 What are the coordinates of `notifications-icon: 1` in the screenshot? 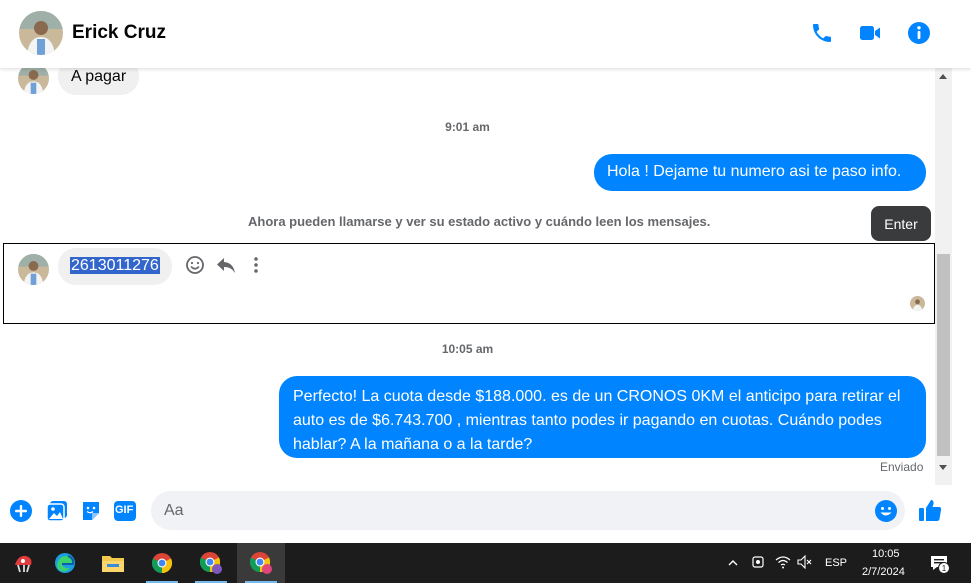 It's located at (940, 565).